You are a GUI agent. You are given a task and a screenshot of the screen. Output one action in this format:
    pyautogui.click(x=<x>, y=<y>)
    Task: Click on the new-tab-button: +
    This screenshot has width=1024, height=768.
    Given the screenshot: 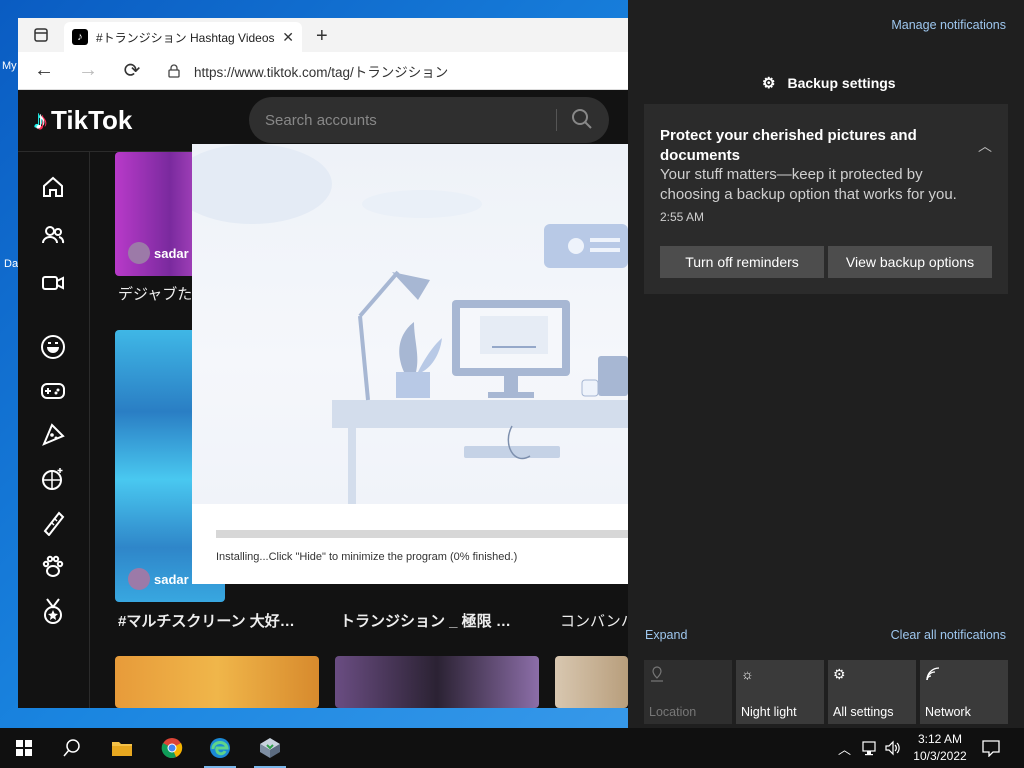 What is the action you would take?
    pyautogui.click(x=322, y=36)
    